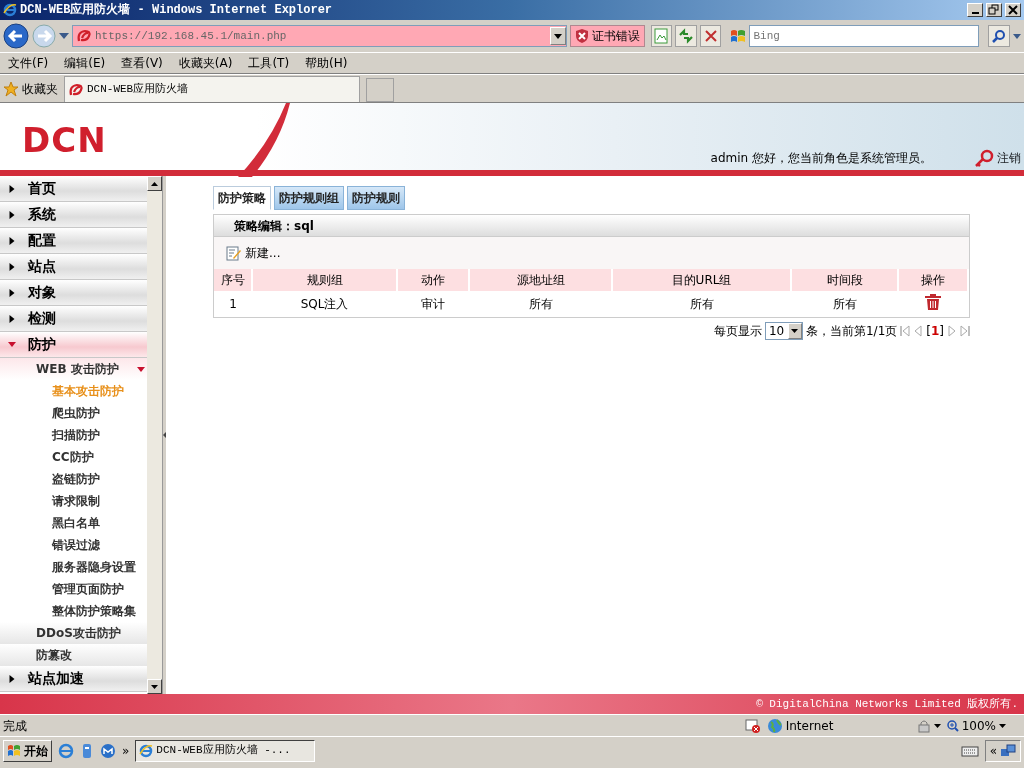 This screenshot has width=1024, height=768. Describe the element at coordinates (154, 183) in the screenshot. I see `scroll-up-arrow-icon` at that location.